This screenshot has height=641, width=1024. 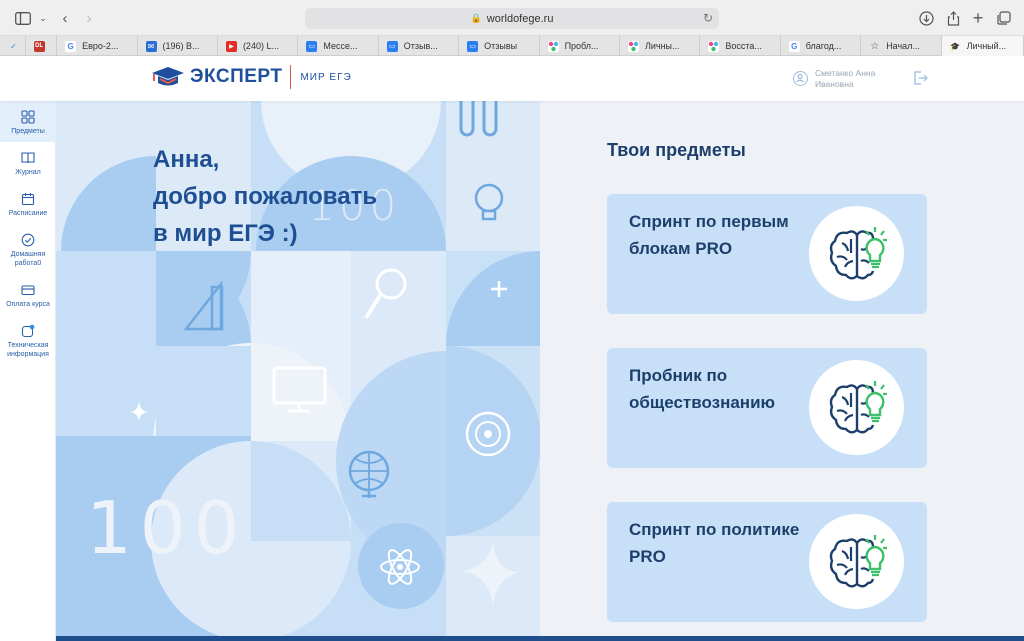 What do you see at coordinates (28, 340) in the screenshot?
I see `nav-item-tech-info: Техническая информация` at bounding box center [28, 340].